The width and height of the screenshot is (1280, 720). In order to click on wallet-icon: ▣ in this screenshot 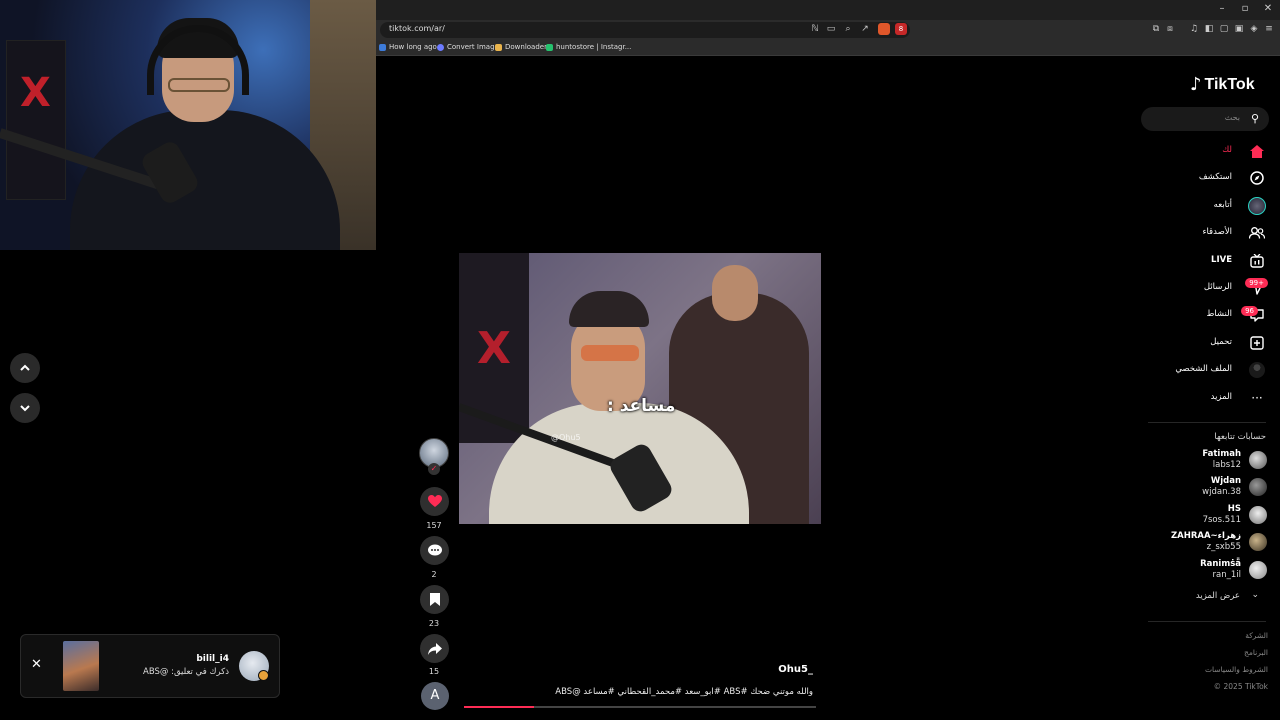, I will do `click(1239, 29)`.